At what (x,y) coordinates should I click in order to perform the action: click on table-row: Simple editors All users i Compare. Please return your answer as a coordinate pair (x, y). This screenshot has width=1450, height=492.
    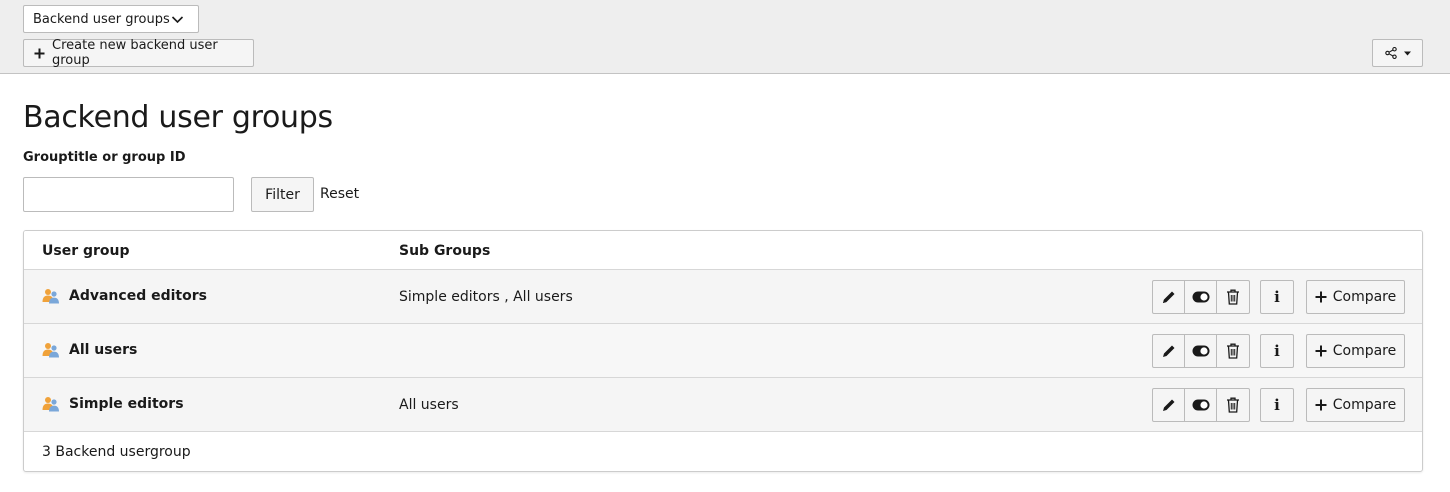
    Looking at the image, I should click on (723, 405).